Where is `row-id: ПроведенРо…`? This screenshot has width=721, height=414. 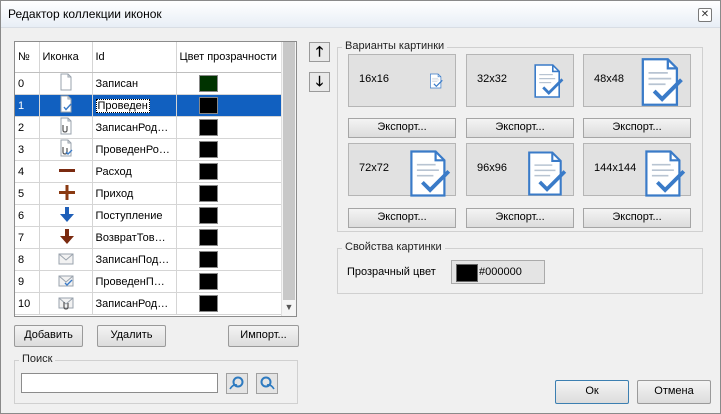
row-id: ПроведенРо… is located at coordinates (132, 149).